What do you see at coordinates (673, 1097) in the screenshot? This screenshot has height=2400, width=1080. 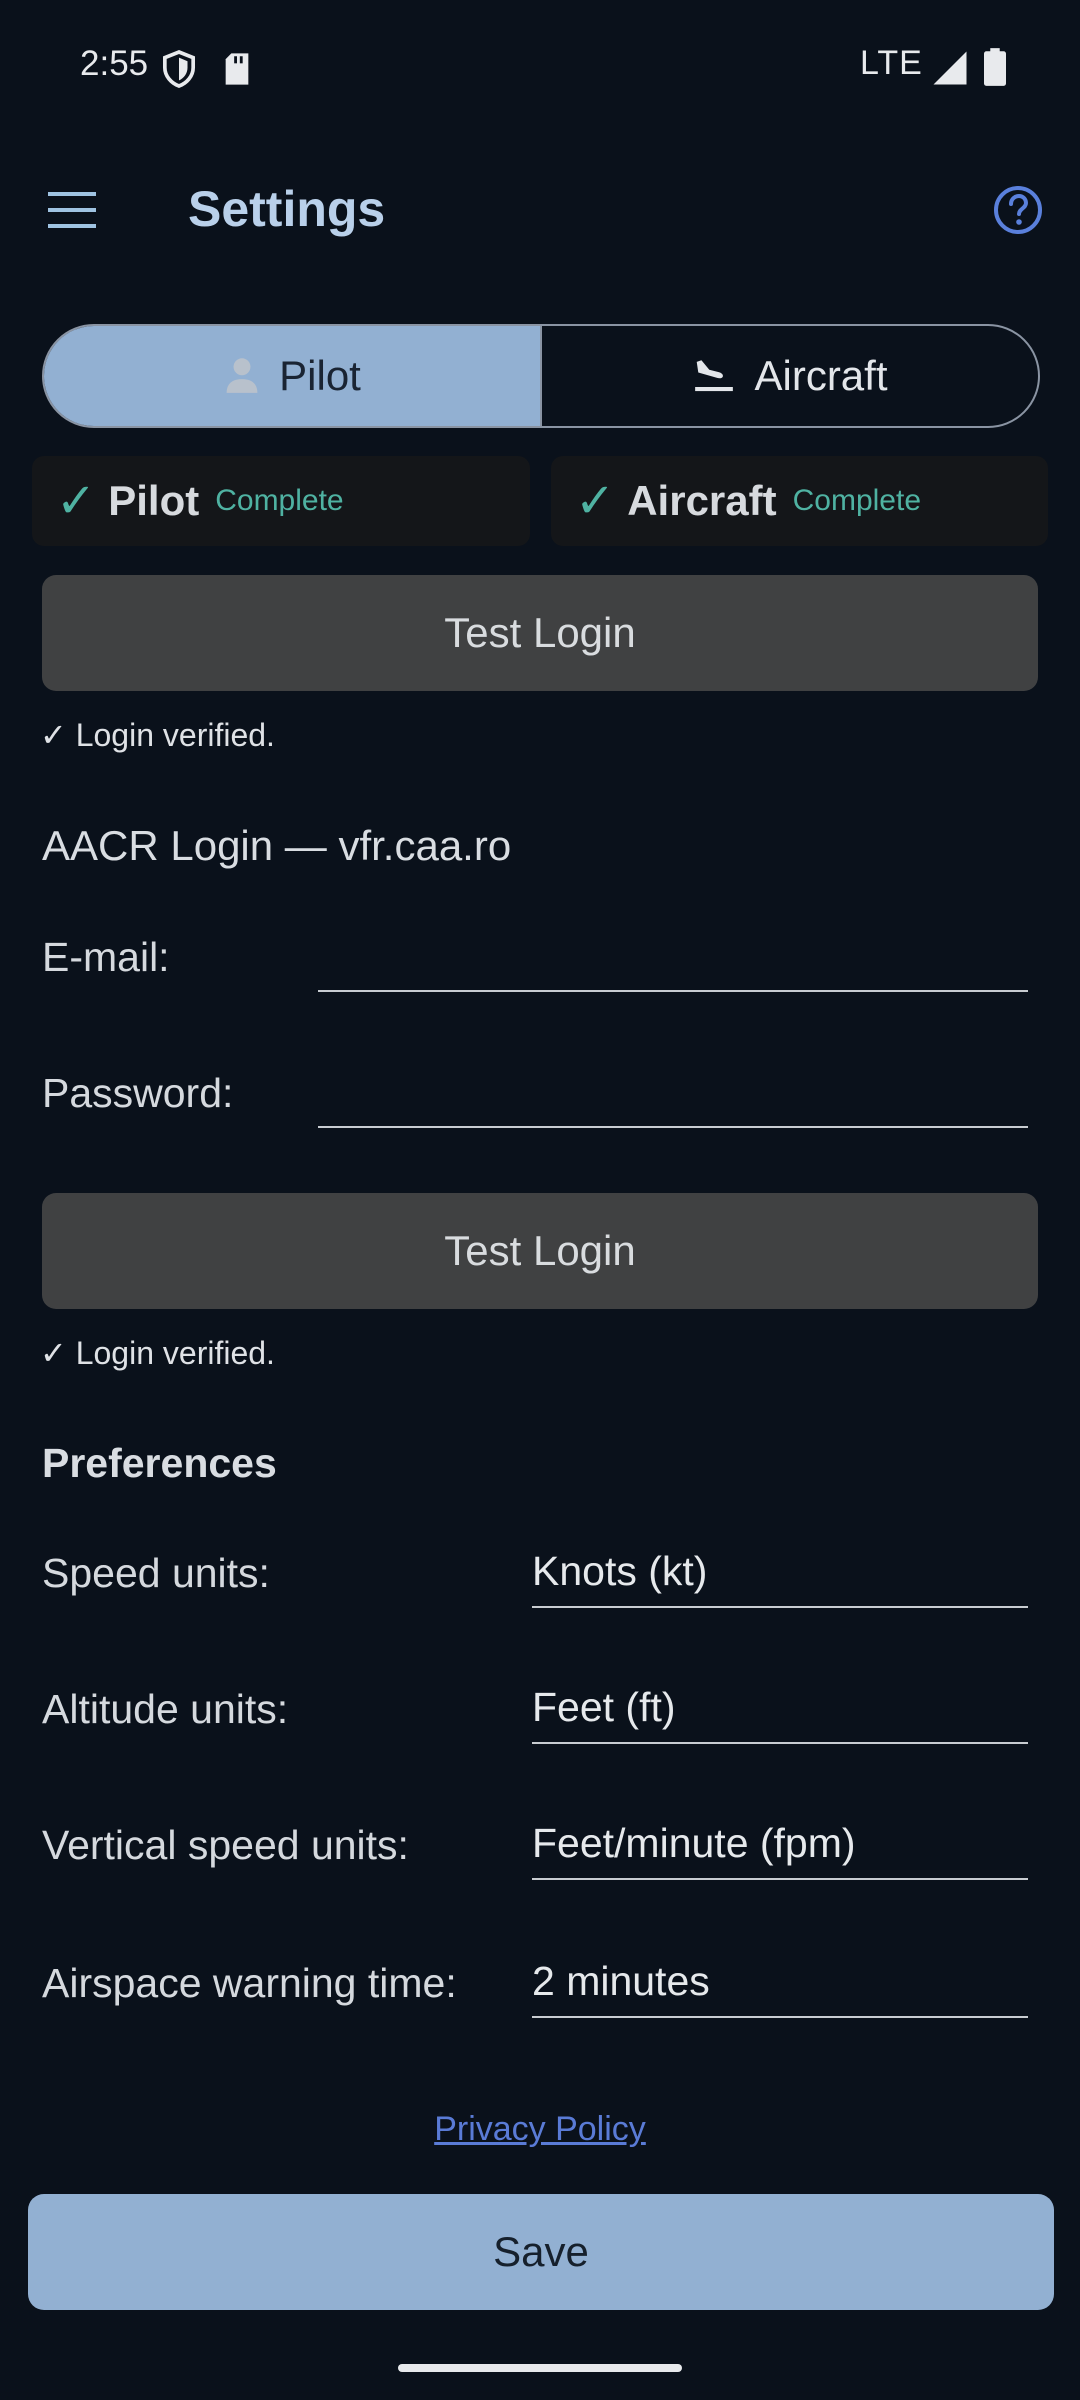 I see `password-field` at bounding box center [673, 1097].